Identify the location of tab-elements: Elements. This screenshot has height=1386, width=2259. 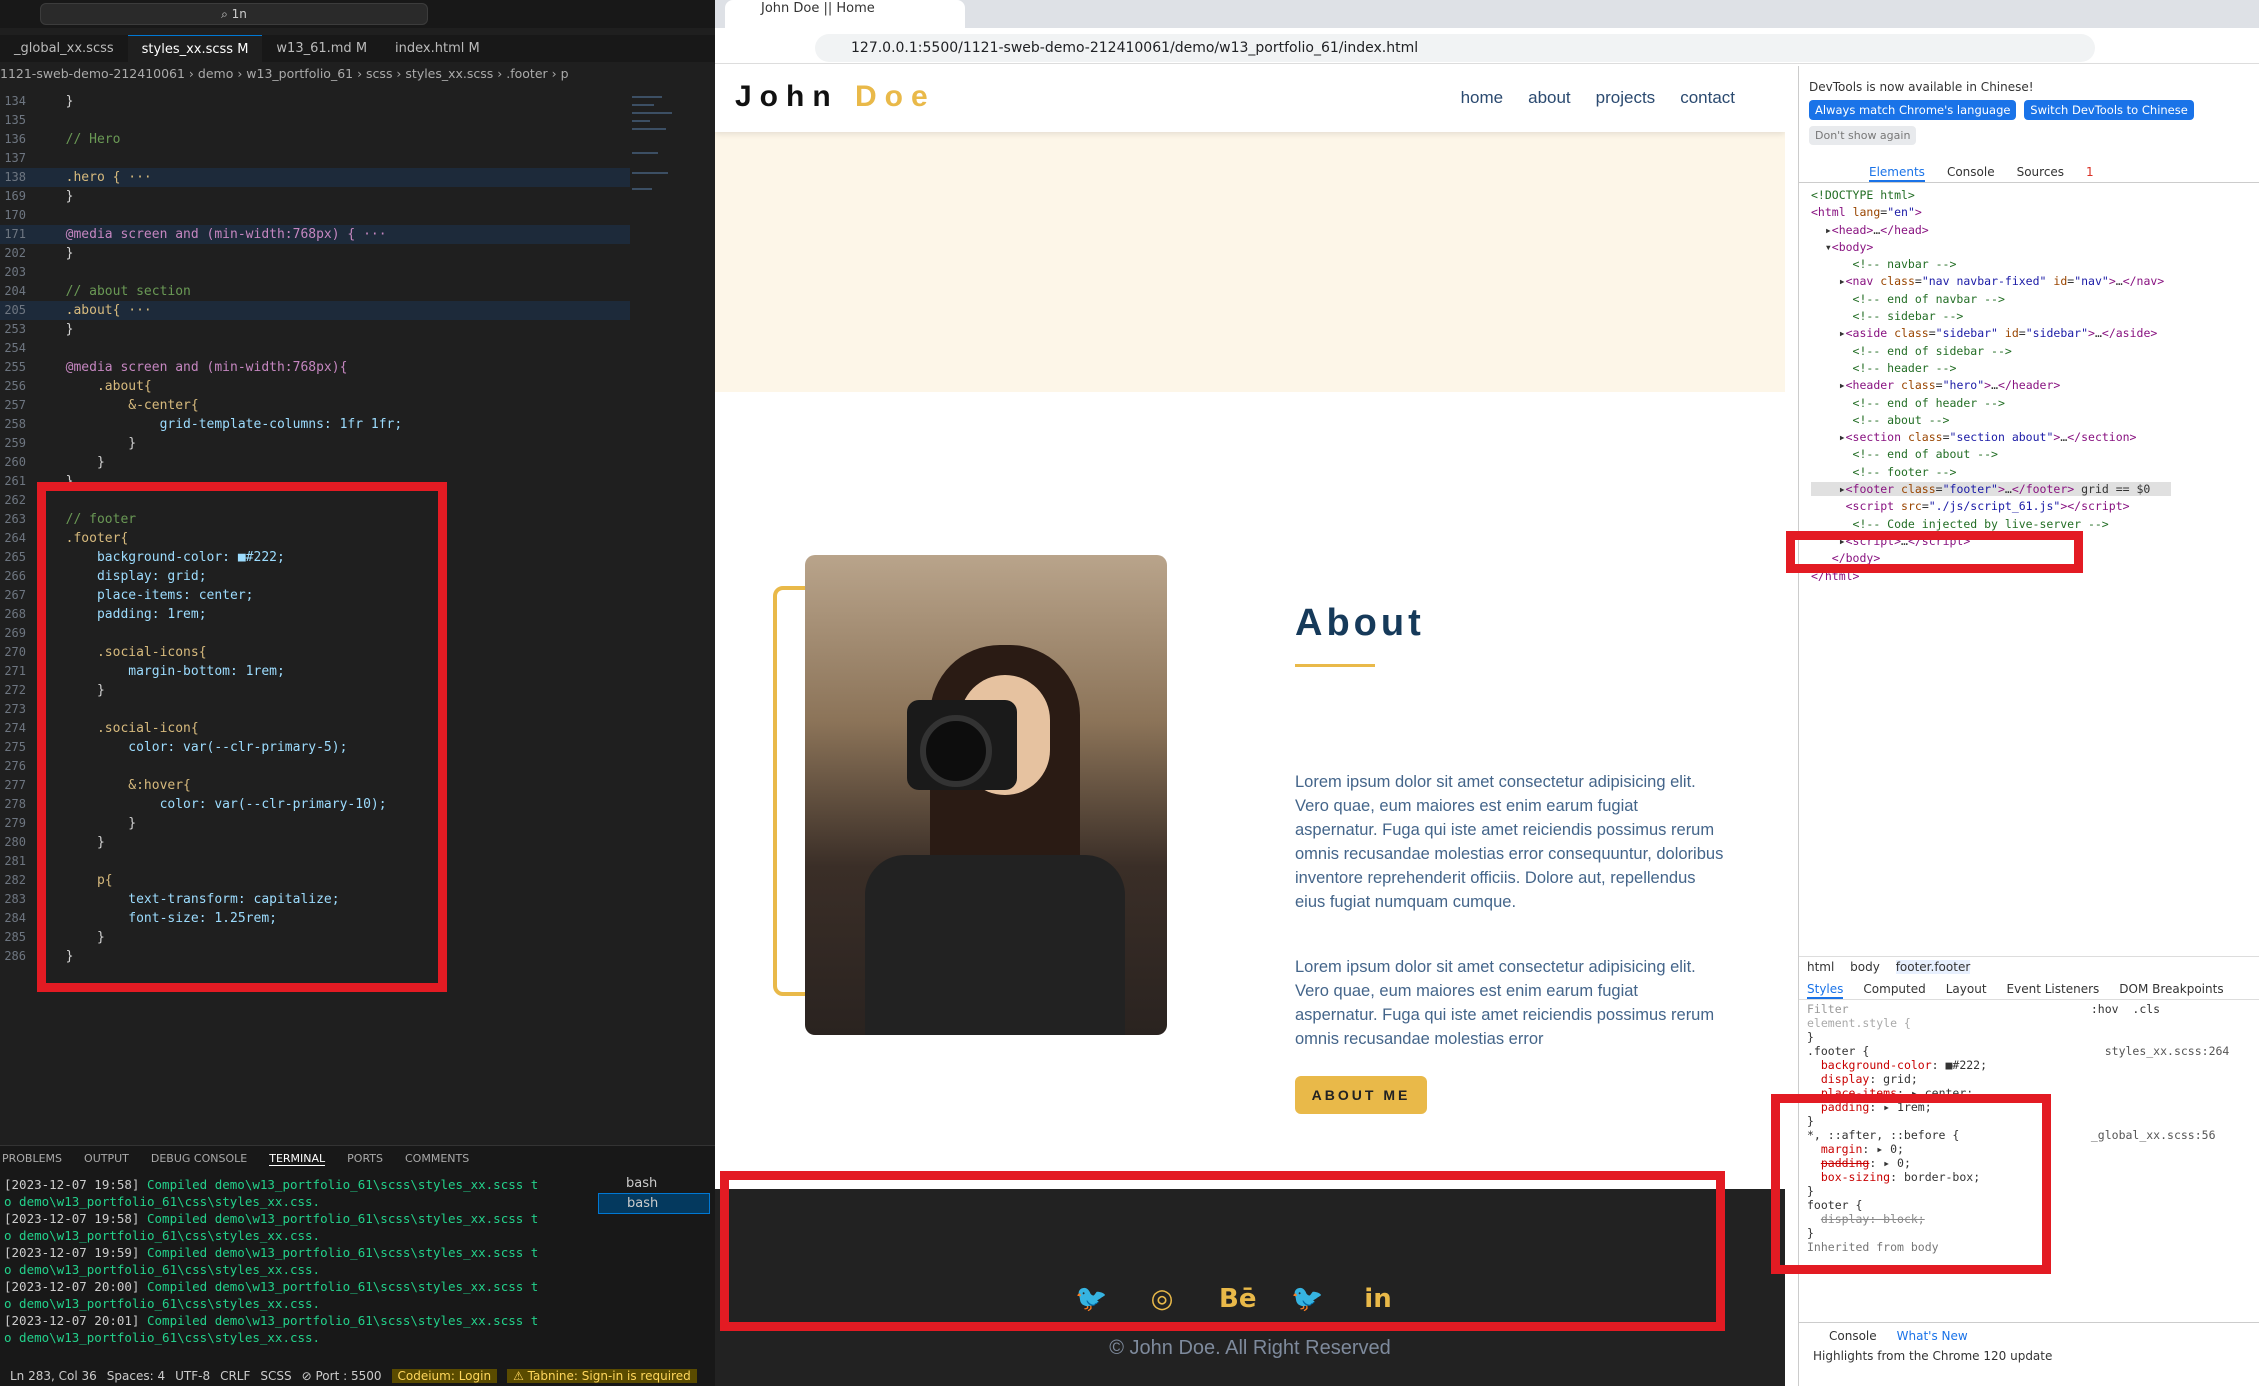
(1897, 171).